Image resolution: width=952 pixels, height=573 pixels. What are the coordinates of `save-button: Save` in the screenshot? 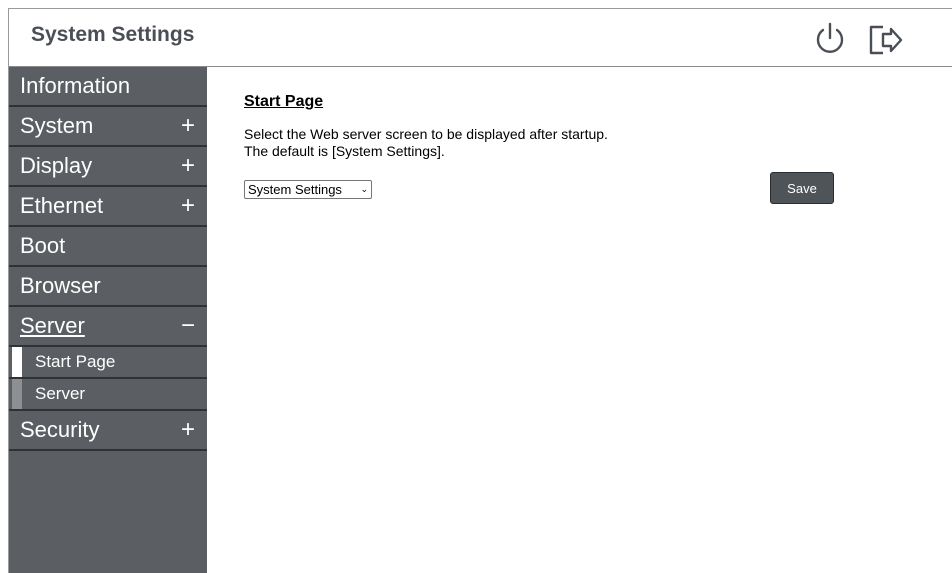 It's located at (802, 188).